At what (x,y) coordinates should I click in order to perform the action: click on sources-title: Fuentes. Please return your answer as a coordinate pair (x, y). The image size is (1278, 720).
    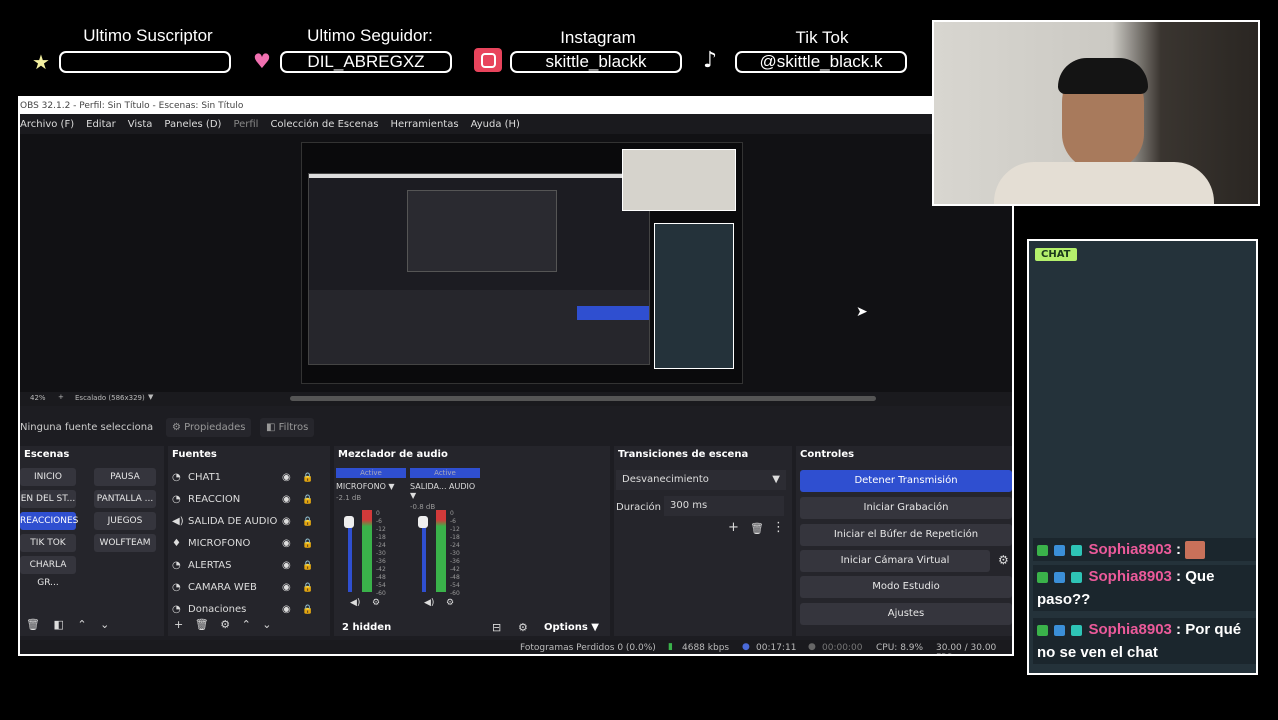
    Looking at the image, I should click on (249, 455).